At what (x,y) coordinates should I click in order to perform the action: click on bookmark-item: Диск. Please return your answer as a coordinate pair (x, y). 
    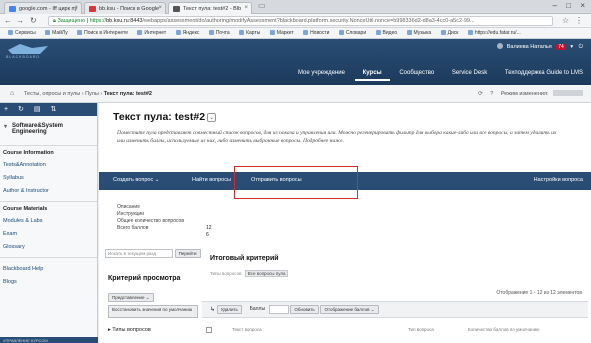
    Looking at the image, I should click on (449, 33).